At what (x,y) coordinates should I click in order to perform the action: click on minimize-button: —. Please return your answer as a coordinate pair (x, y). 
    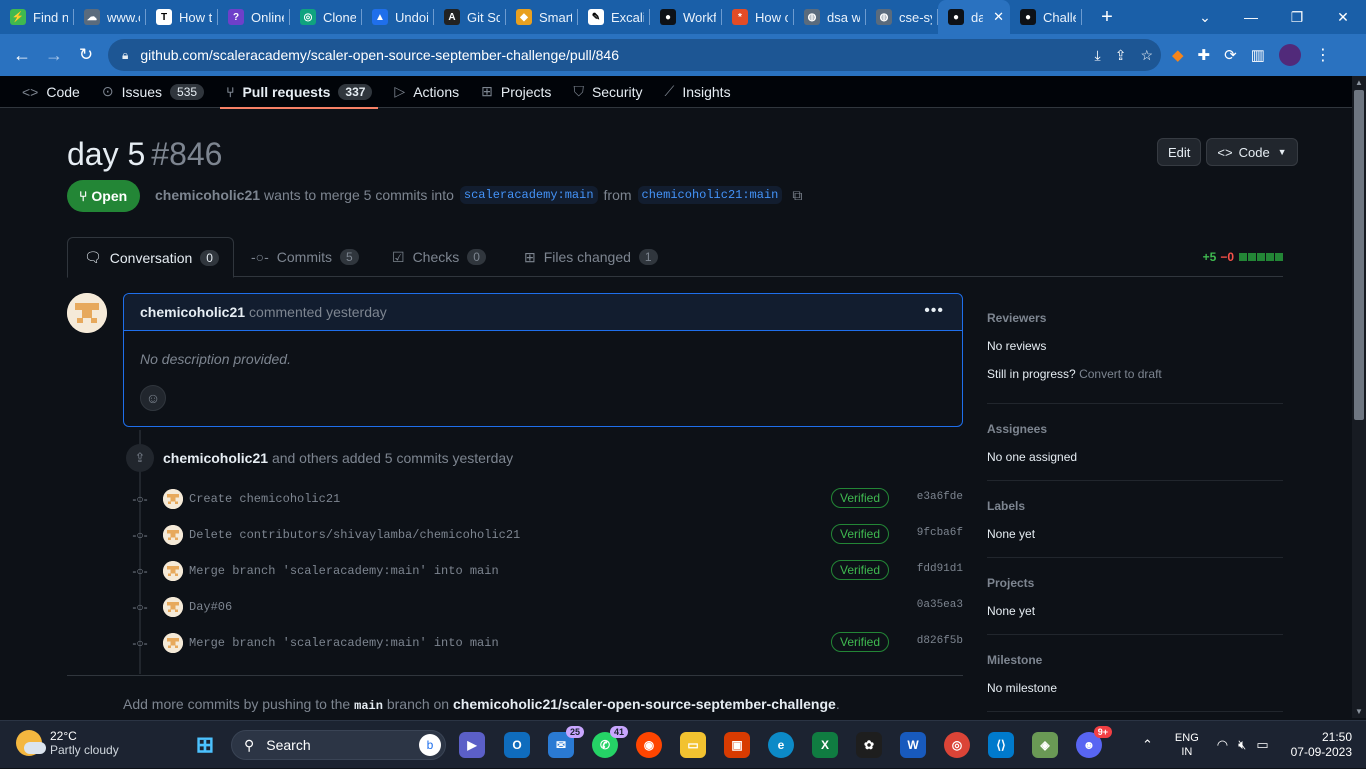
    Looking at the image, I should click on (1251, 17).